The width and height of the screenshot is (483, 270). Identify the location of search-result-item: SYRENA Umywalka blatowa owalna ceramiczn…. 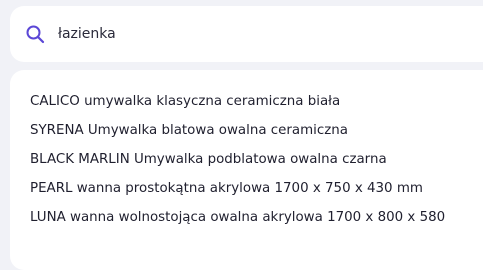
(246, 134).